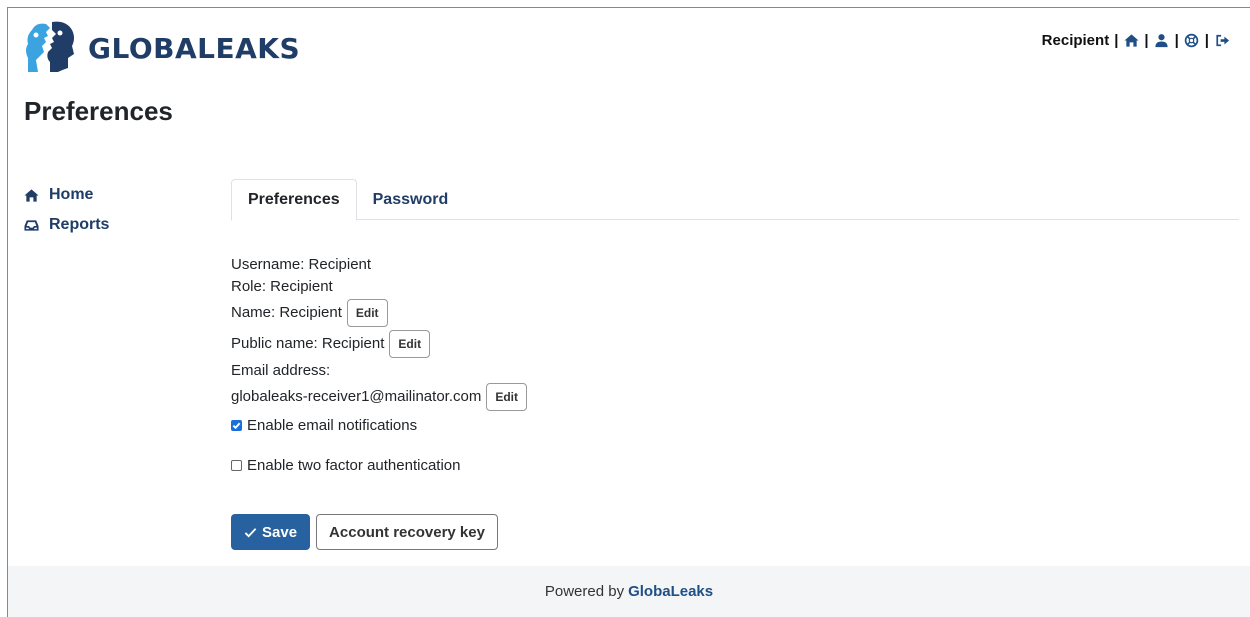 The height and width of the screenshot is (617, 1250). I want to click on name-text: Name: Recipient, so click(286, 312).